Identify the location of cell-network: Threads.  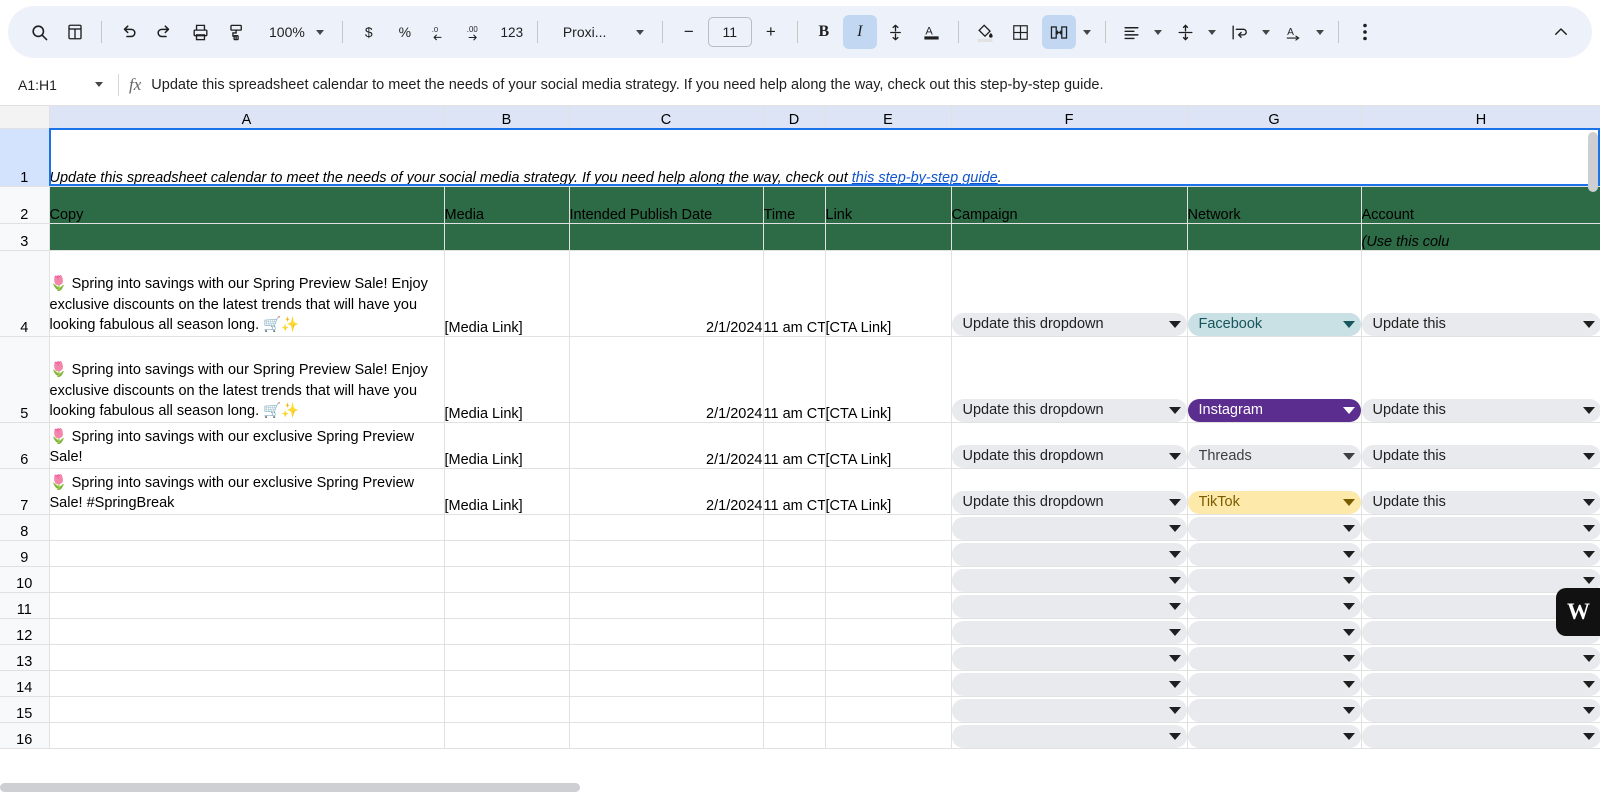
(1274, 445).